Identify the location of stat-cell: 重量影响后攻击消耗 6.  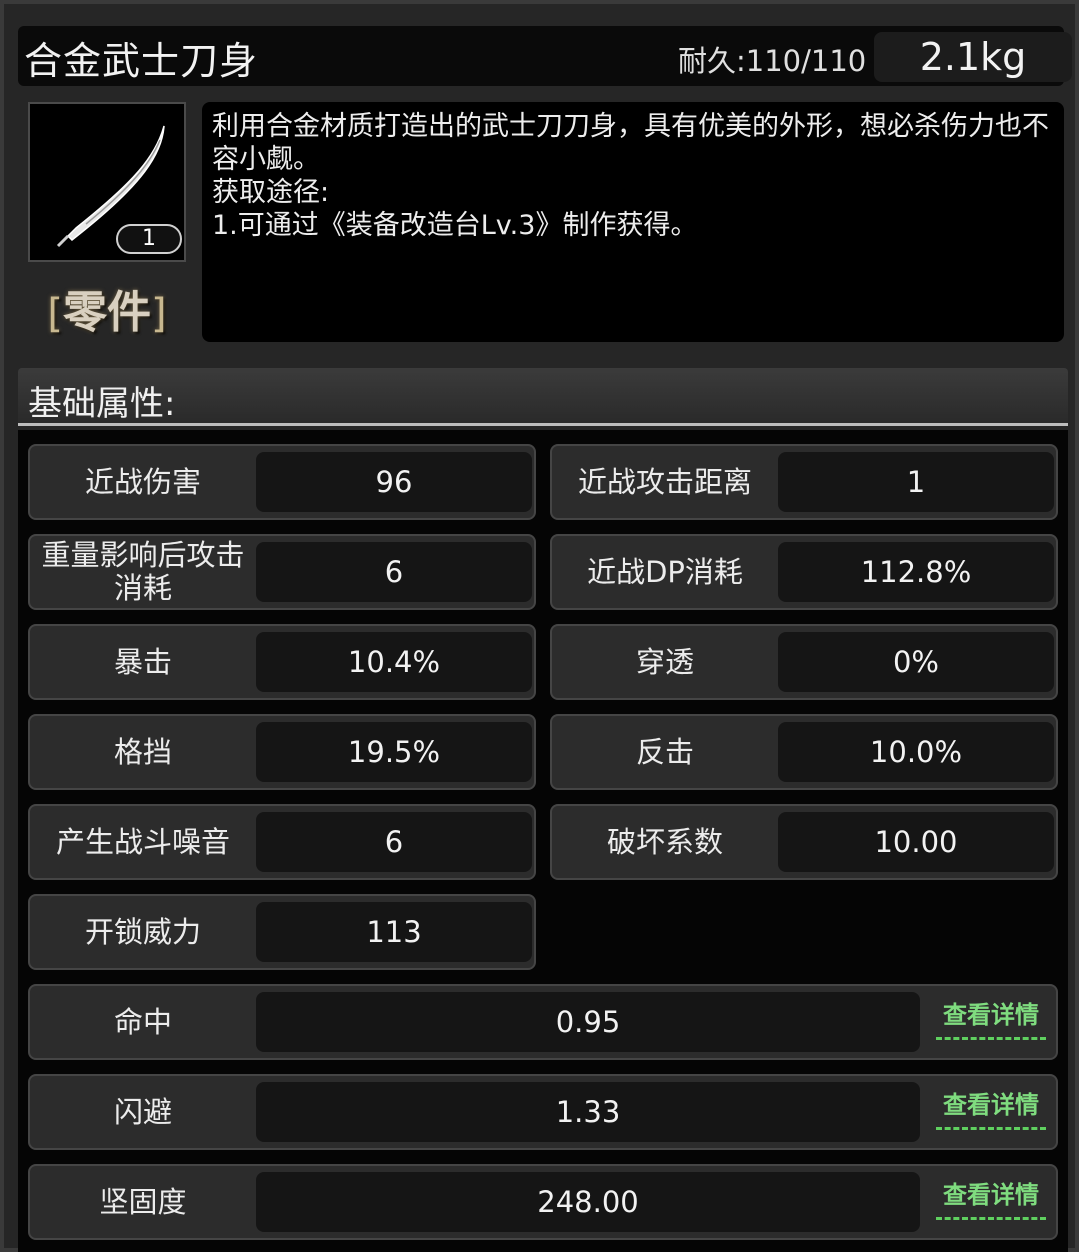
(282, 572).